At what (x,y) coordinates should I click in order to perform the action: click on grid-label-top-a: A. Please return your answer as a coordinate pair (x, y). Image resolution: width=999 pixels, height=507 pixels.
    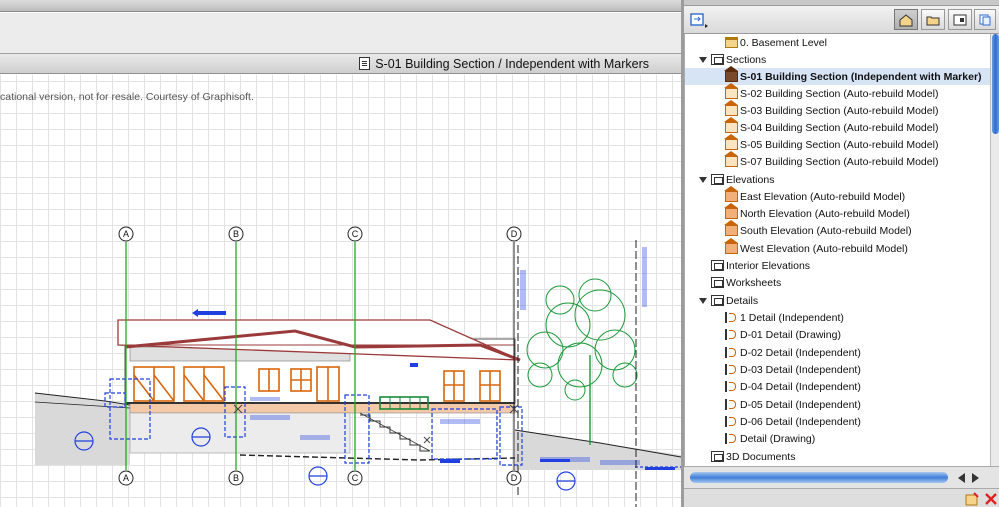
    Looking at the image, I should click on (126, 234).